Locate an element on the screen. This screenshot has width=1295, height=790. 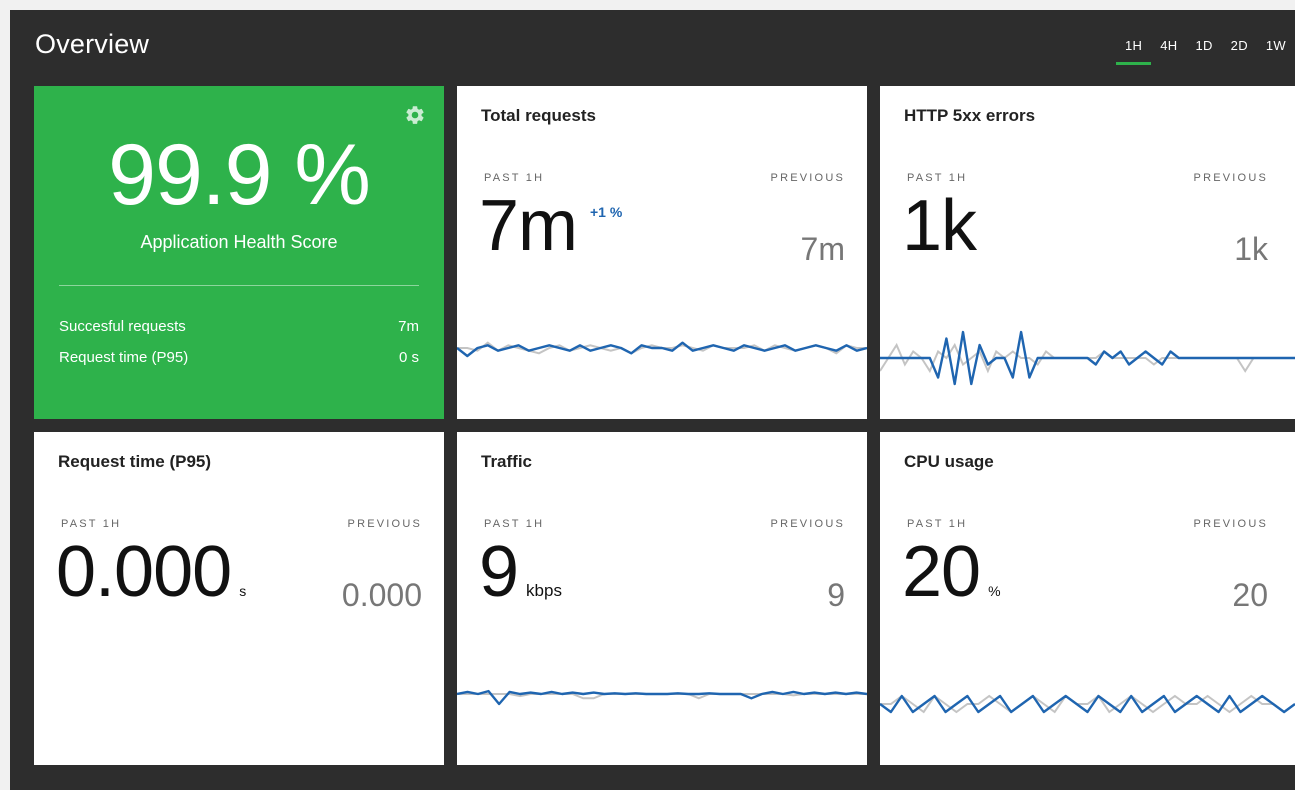
card-title: HTTP 5xx errors is located at coordinates (970, 115).